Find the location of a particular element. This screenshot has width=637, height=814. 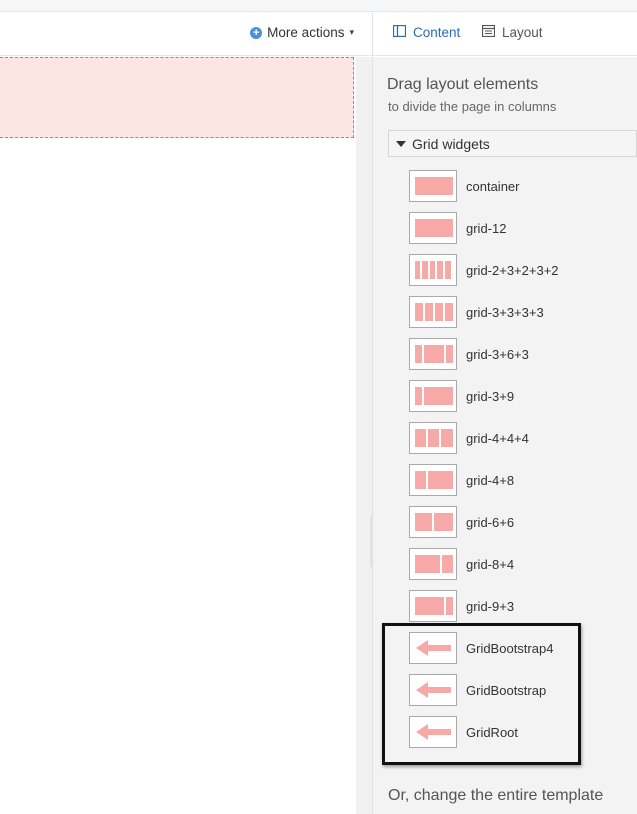

widget-item: GridBootstrap4 is located at coordinates (519, 648).